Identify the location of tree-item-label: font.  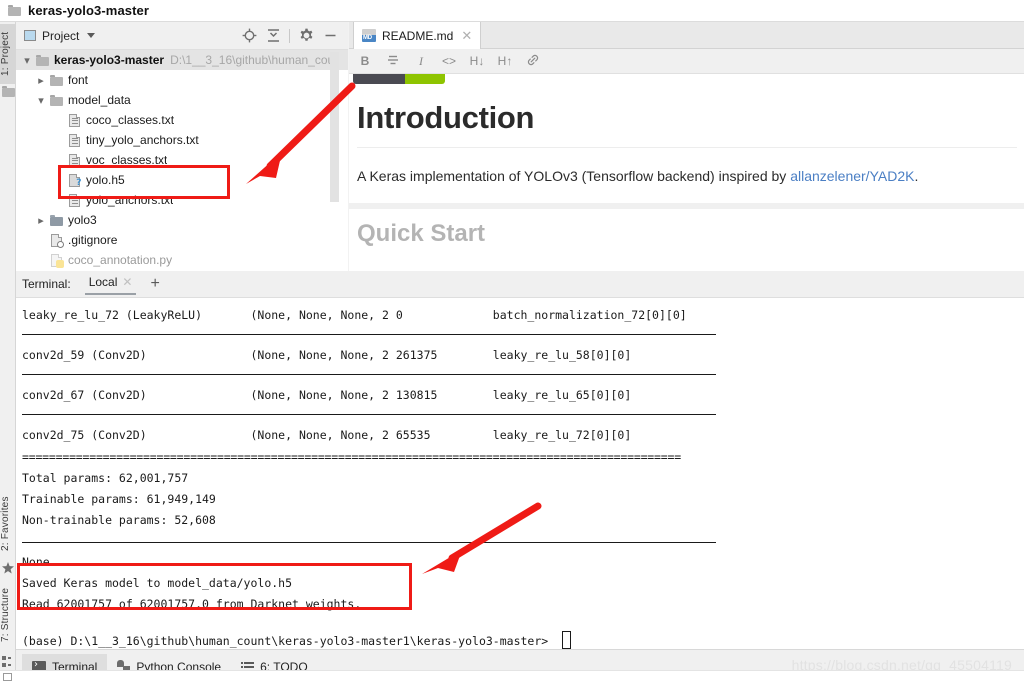
(78, 80).